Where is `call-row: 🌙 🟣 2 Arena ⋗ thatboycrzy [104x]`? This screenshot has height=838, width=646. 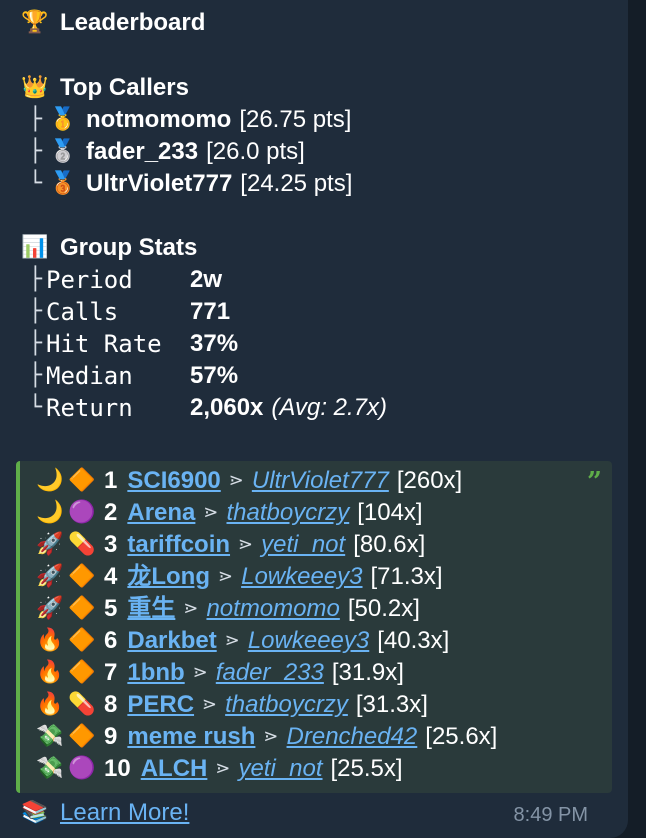
call-row: 🌙 🟣 2 Arena ⋗ thatboycrzy [104x] is located at coordinates (228, 513).